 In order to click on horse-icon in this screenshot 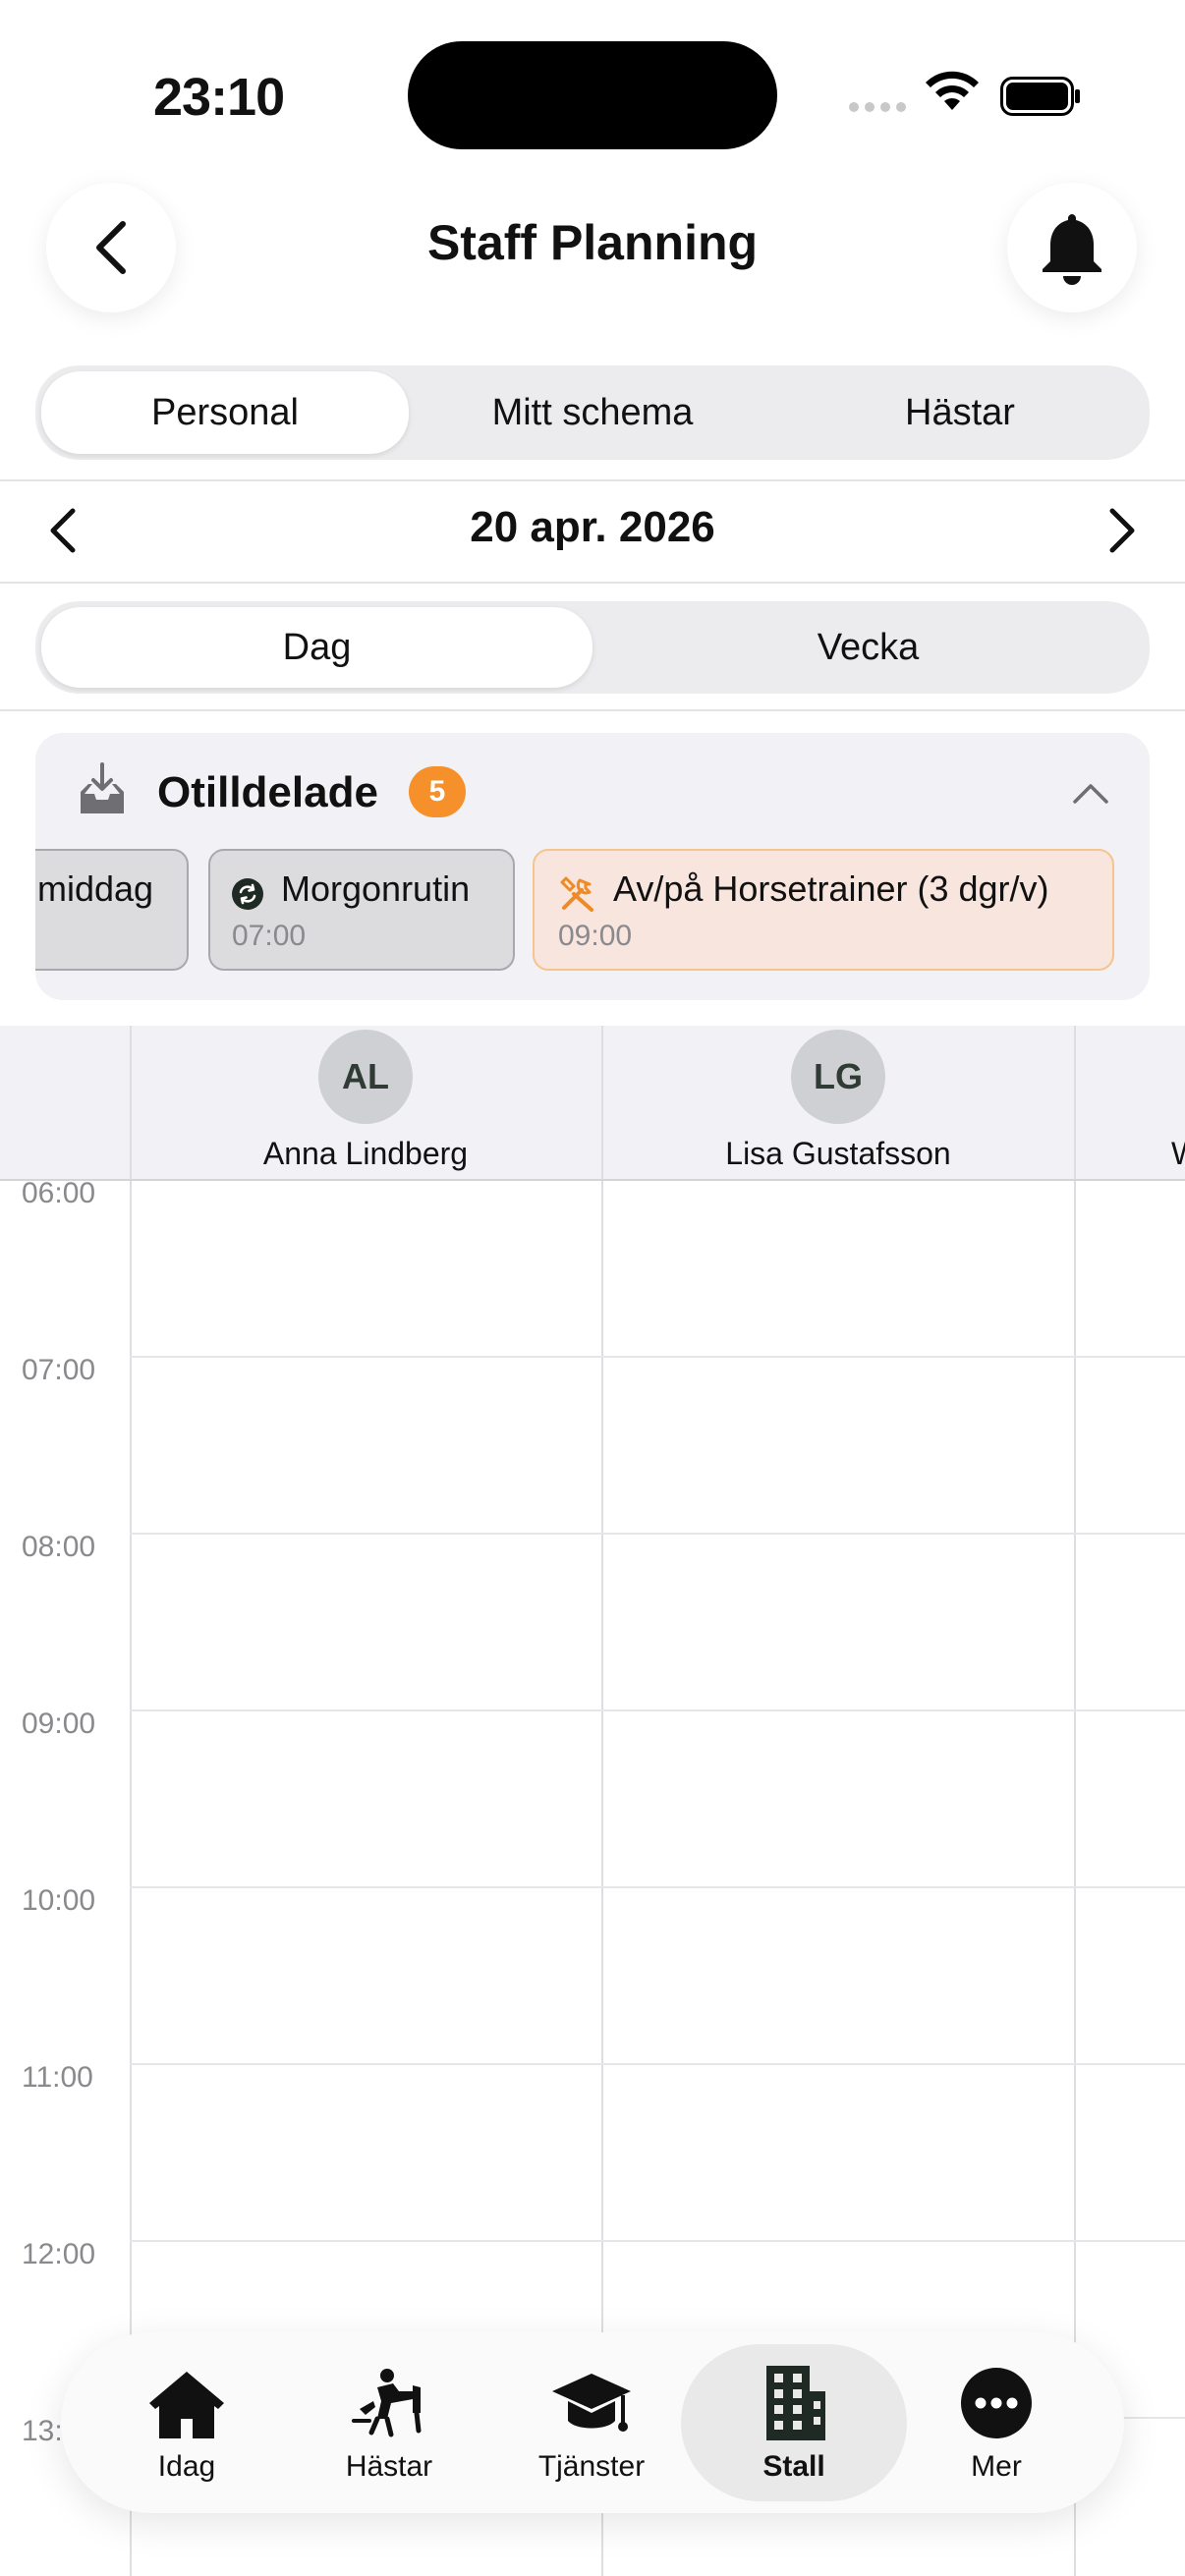, I will do `click(387, 2403)`.